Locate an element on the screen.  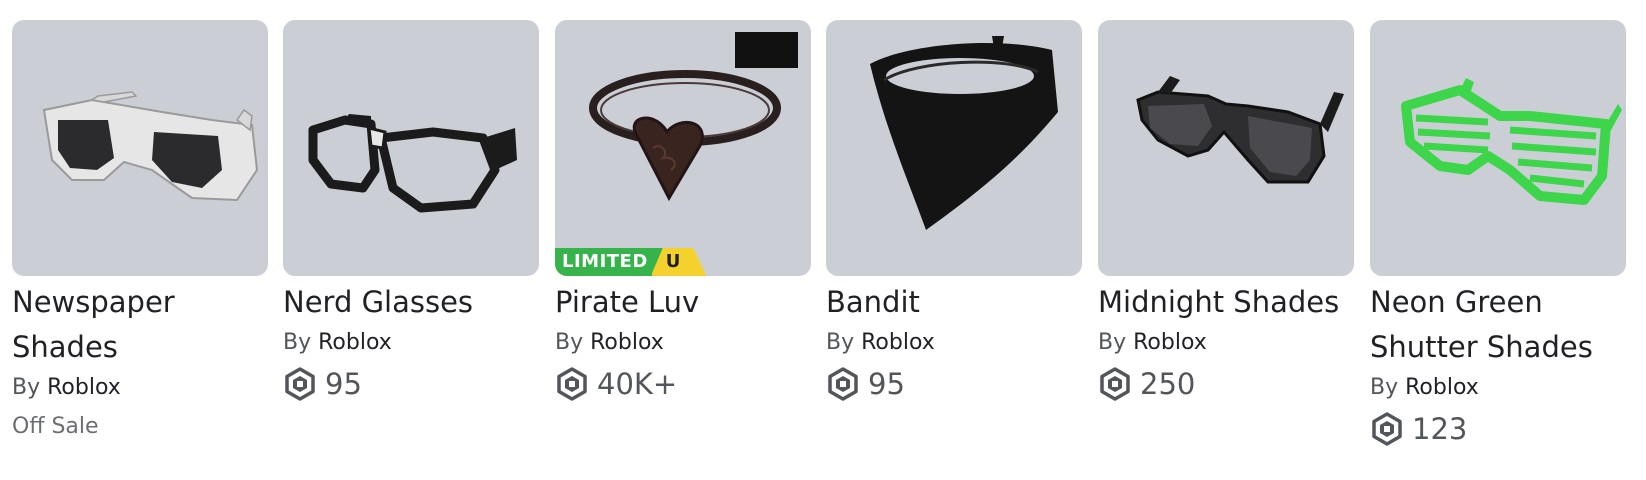
price-value: 40K+ is located at coordinates (637, 384).